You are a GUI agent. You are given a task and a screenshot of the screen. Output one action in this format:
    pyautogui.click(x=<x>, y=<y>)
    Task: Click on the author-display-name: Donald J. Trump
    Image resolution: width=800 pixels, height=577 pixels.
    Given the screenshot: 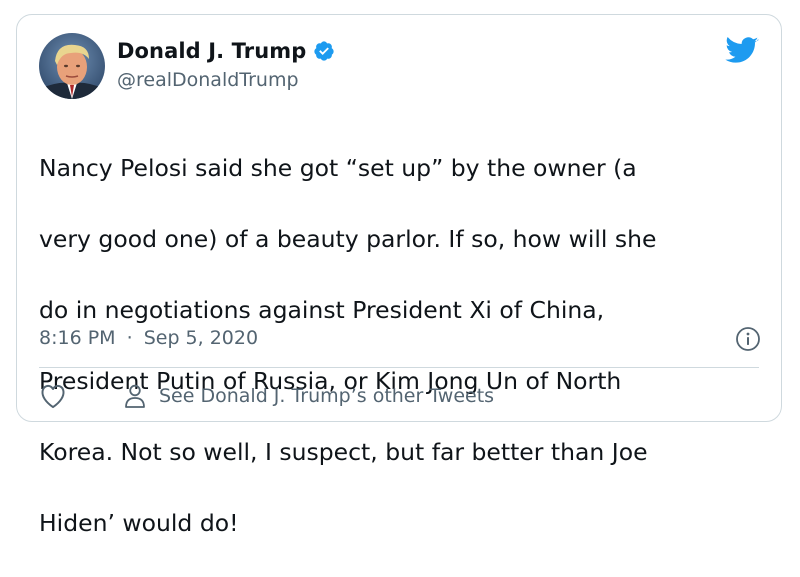 What is the action you would take?
    pyautogui.click(x=211, y=51)
    